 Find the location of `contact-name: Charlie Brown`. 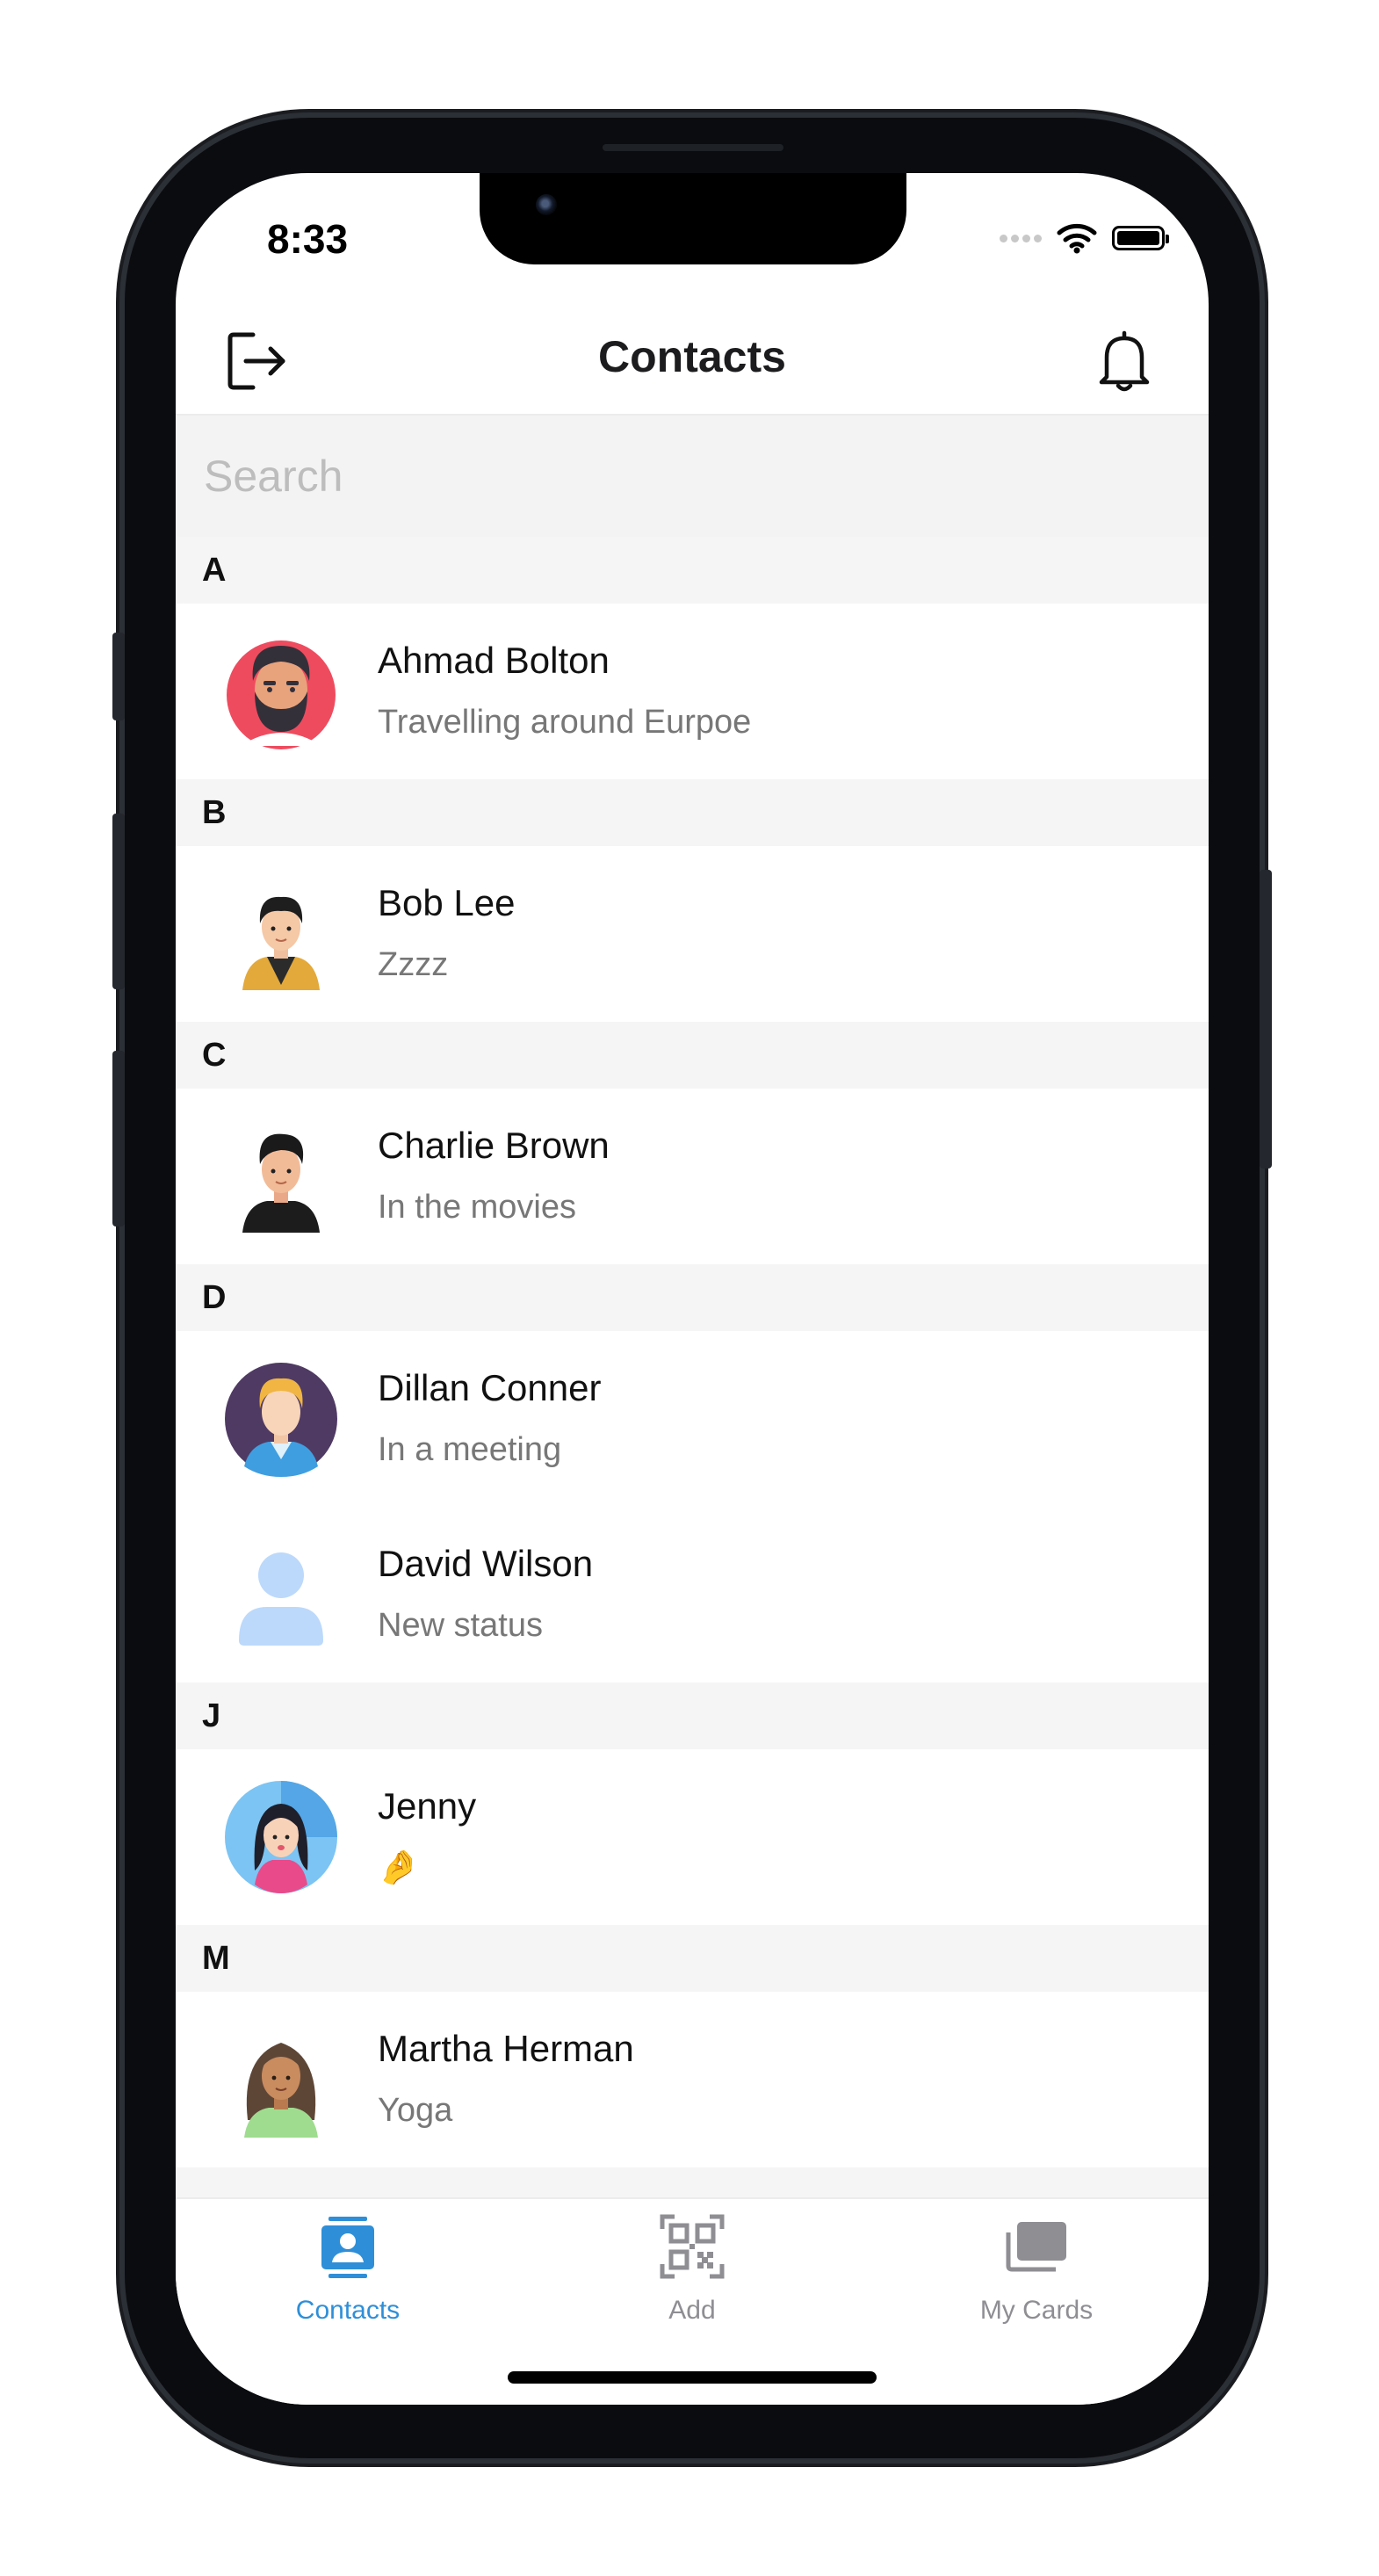

contact-name: Charlie Brown is located at coordinates (494, 1145).